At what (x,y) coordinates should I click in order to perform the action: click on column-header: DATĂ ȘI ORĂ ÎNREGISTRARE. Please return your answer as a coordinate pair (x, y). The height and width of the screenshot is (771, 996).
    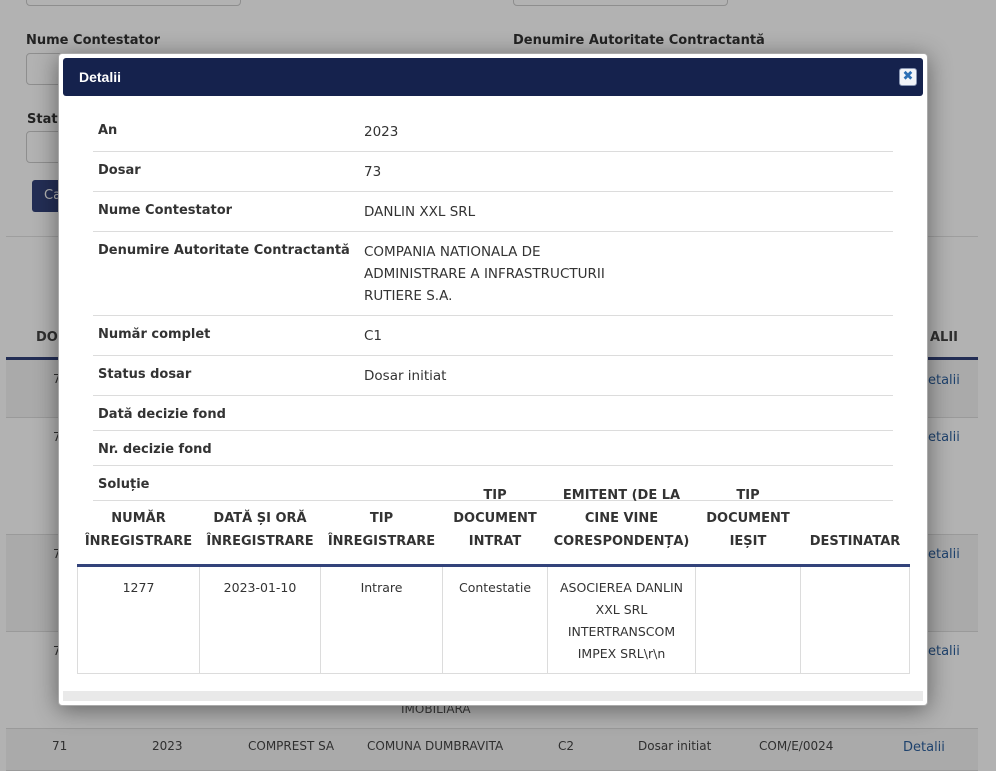
    Looking at the image, I should click on (260, 525).